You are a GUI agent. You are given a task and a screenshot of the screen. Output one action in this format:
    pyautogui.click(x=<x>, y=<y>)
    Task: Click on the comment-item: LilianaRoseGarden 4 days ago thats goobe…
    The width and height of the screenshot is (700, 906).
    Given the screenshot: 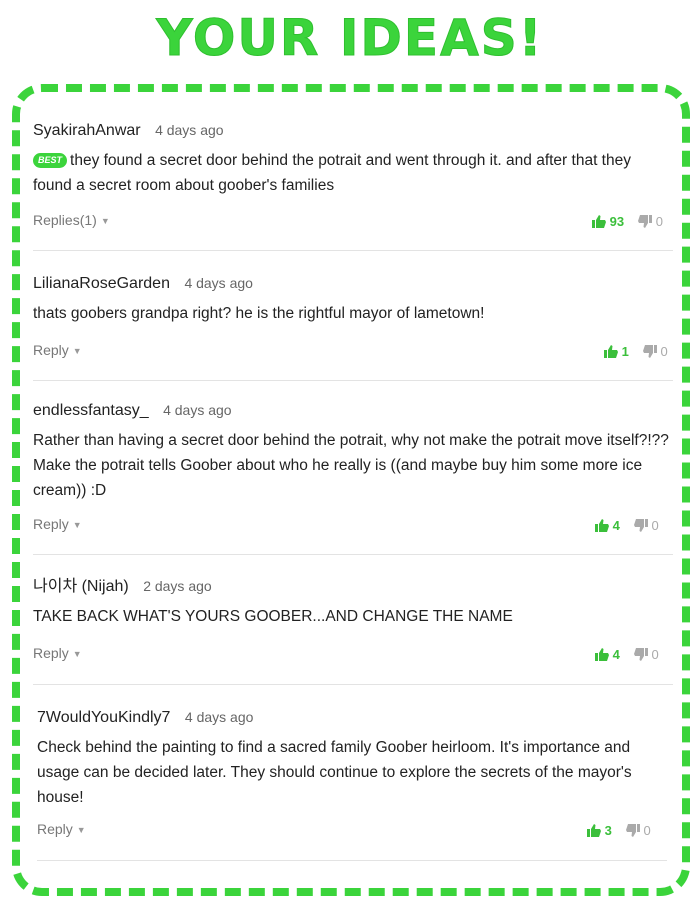 What is the action you would take?
    pyautogui.click(x=353, y=299)
    